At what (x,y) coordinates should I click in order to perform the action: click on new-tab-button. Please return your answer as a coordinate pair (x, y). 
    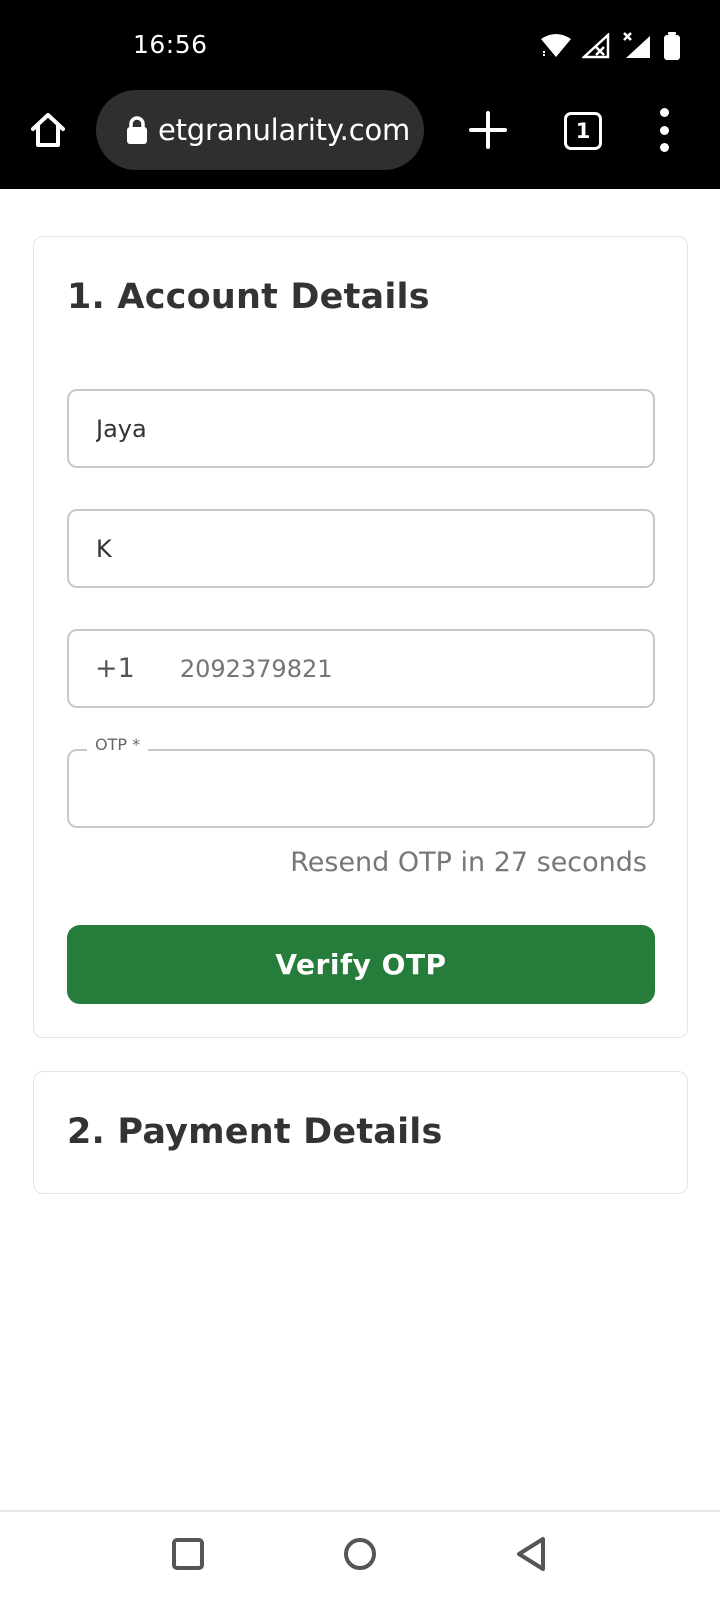
    Looking at the image, I should click on (488, 130).